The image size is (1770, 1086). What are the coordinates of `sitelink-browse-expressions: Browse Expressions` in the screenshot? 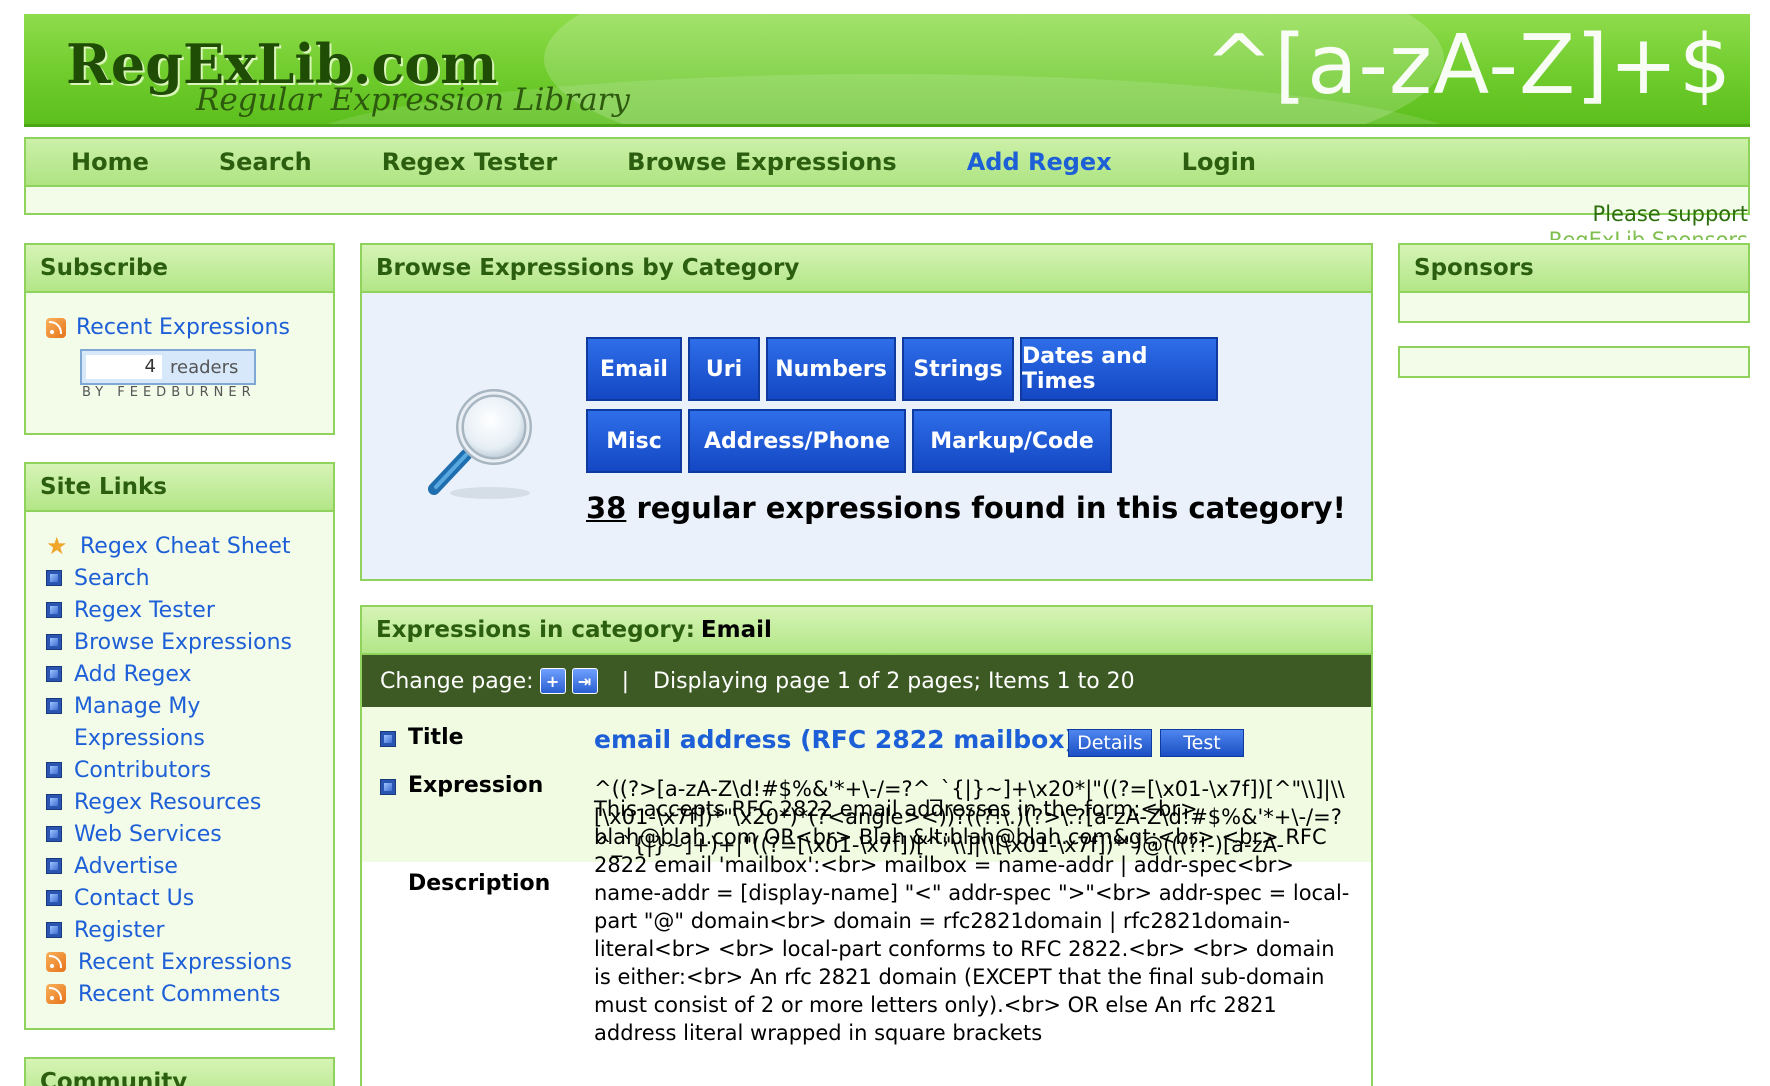 It's located at (169, 642).